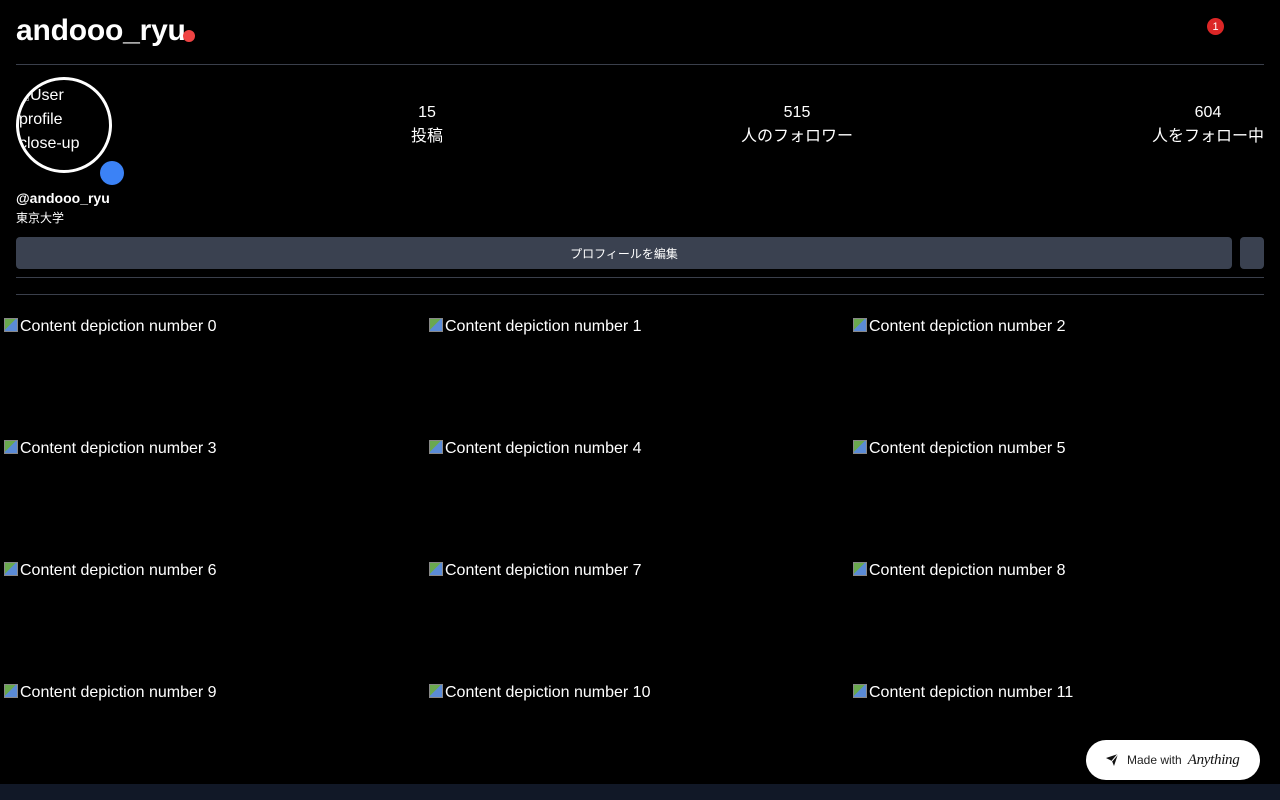  What do you see at coordinates (639, 496) in the screenshot?
I see `post-tile: Content depiction number 4` at bounding box center [639, 496].